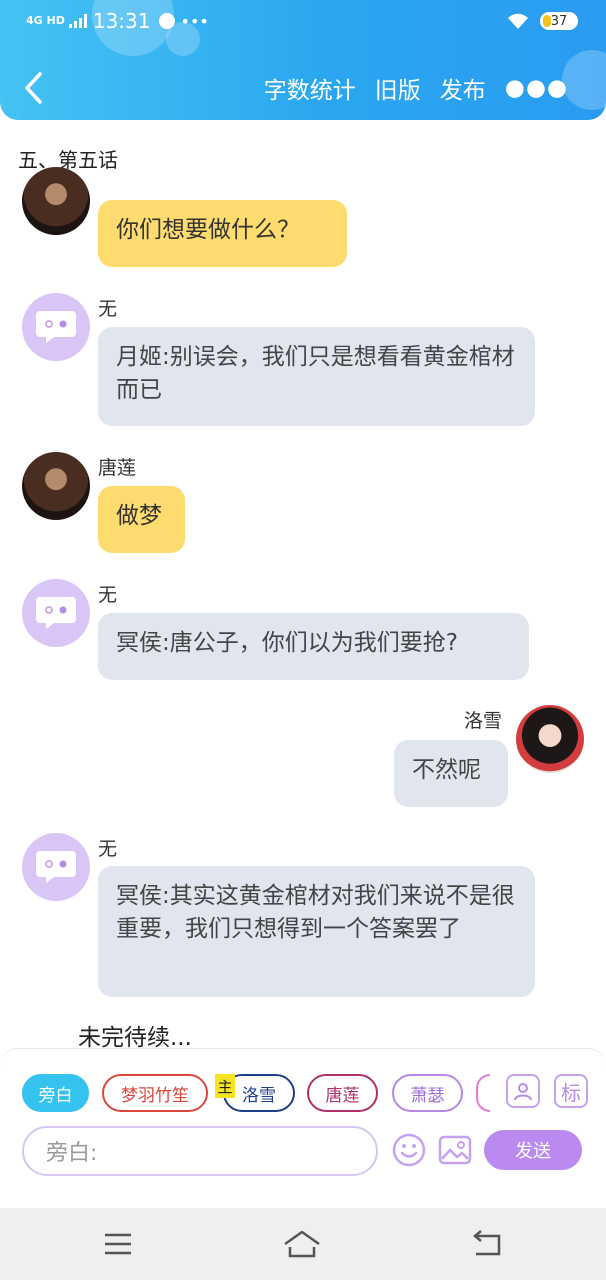  Describe the element at coordinates (302, 21) in the screenshot. I see `status-bar: 4G HD 13:31 ••• 37` at that location.